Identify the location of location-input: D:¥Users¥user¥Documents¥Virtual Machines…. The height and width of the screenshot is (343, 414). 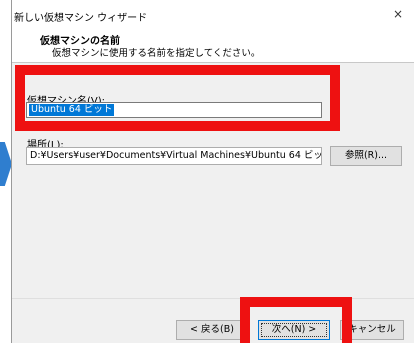
(174, 156).